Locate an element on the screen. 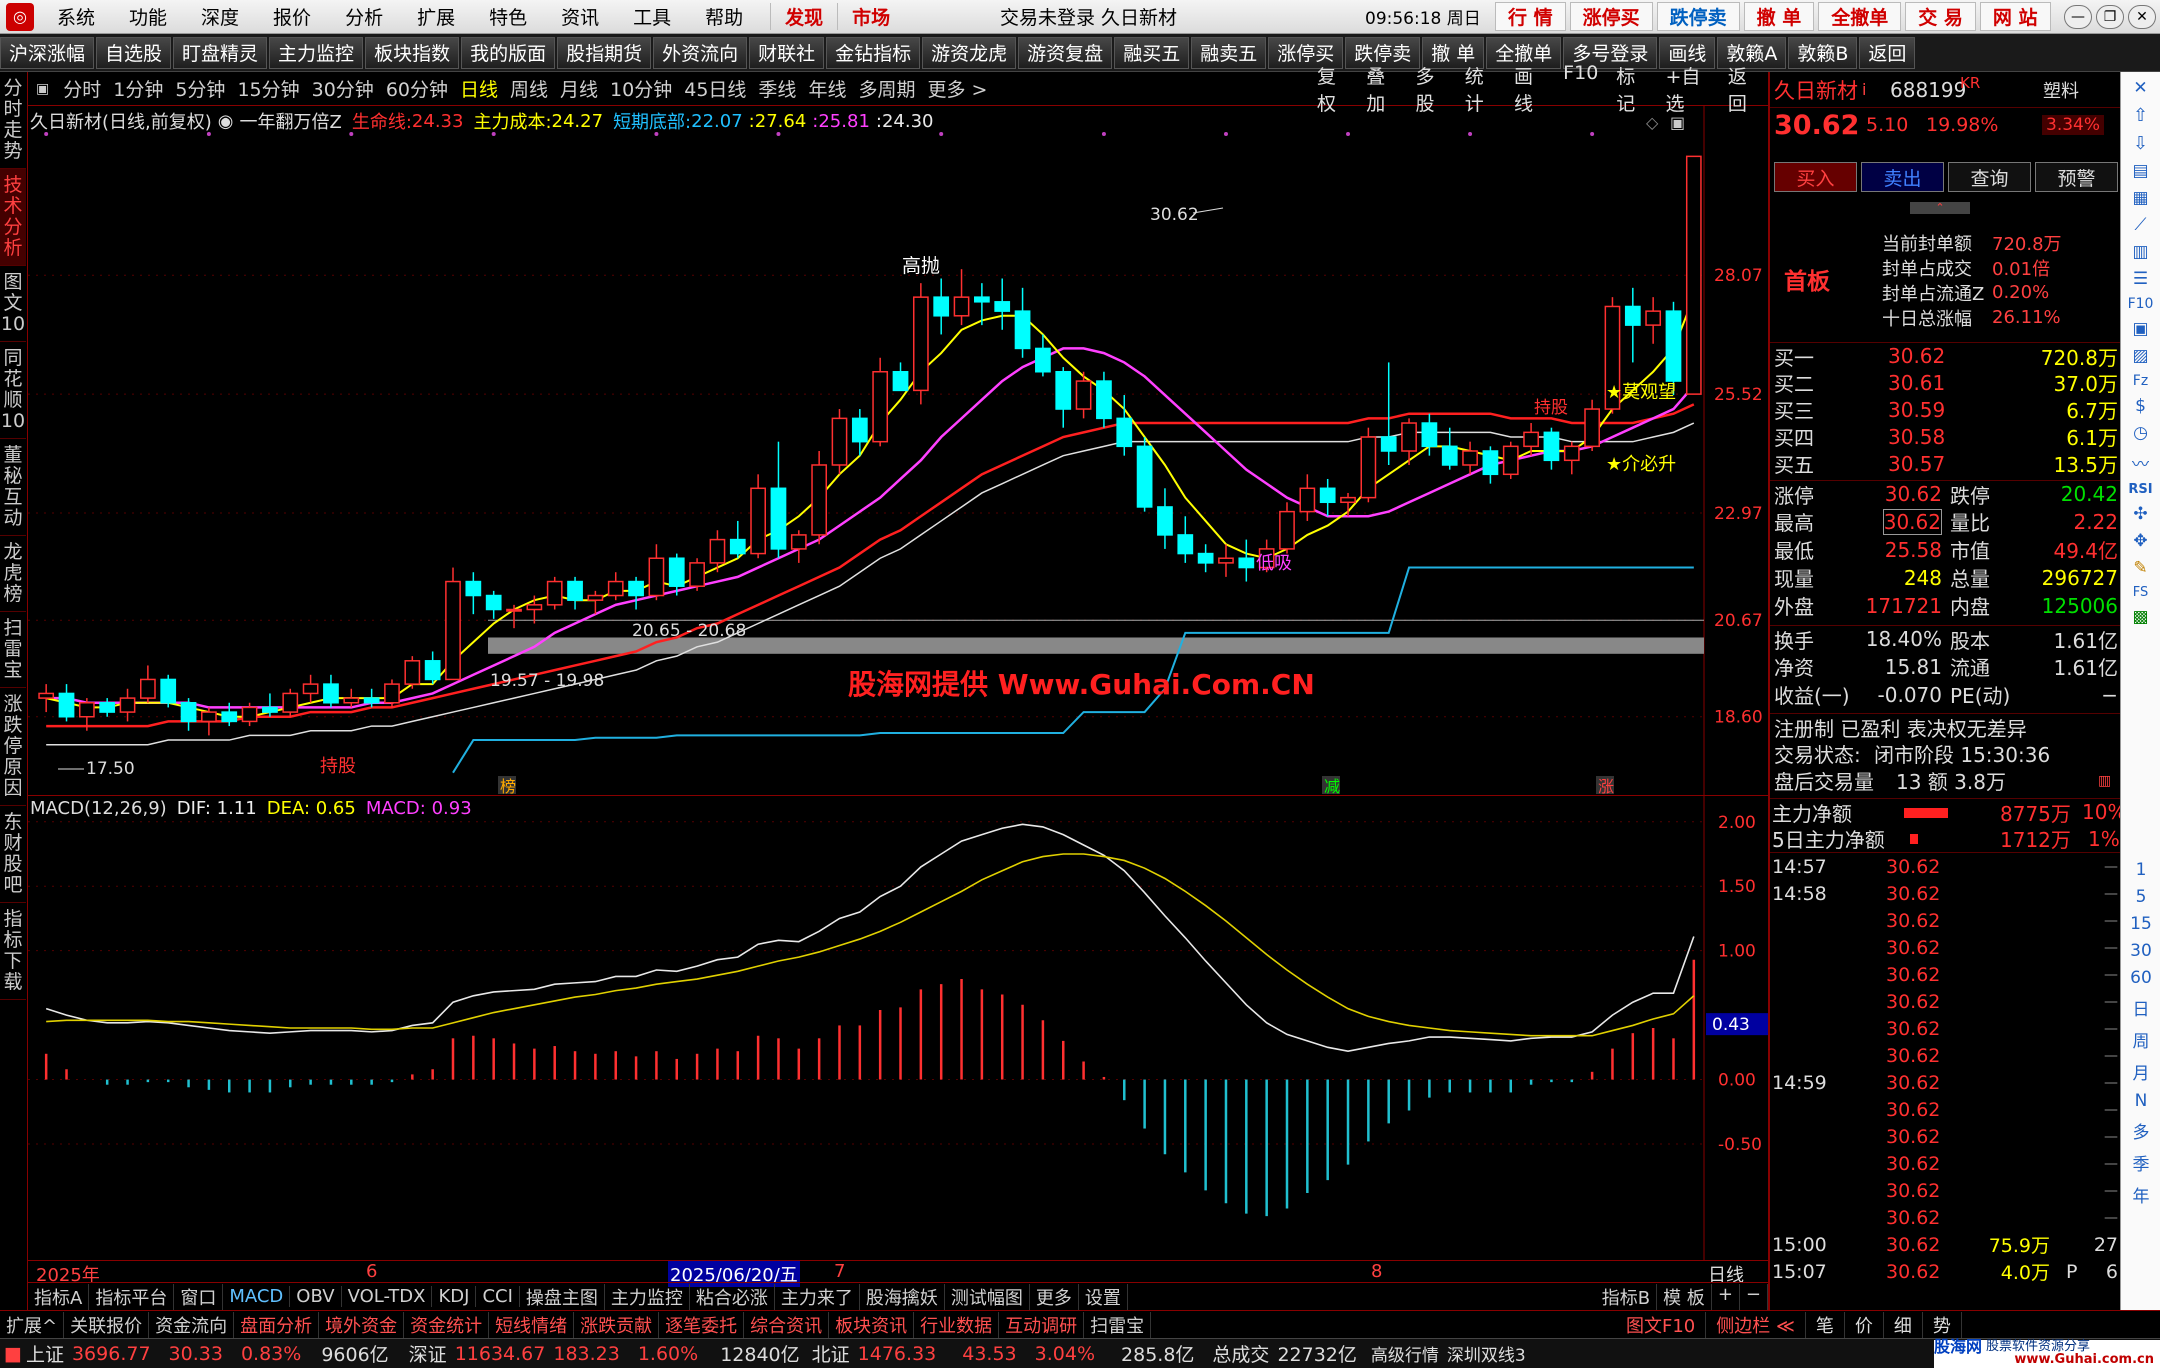 This screenshot has width=2160, height=1368. menu-item-9: 帮助 is located at coordinates (724, 16).